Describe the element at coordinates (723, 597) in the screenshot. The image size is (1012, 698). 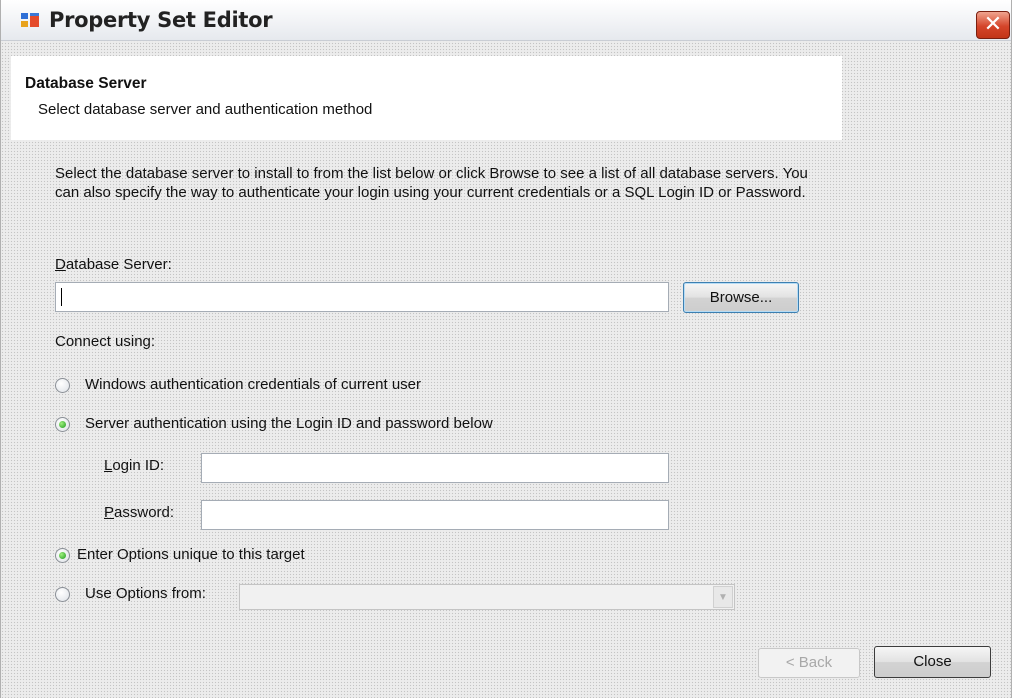
I see `chevron-down-icon: ▼` at that location.